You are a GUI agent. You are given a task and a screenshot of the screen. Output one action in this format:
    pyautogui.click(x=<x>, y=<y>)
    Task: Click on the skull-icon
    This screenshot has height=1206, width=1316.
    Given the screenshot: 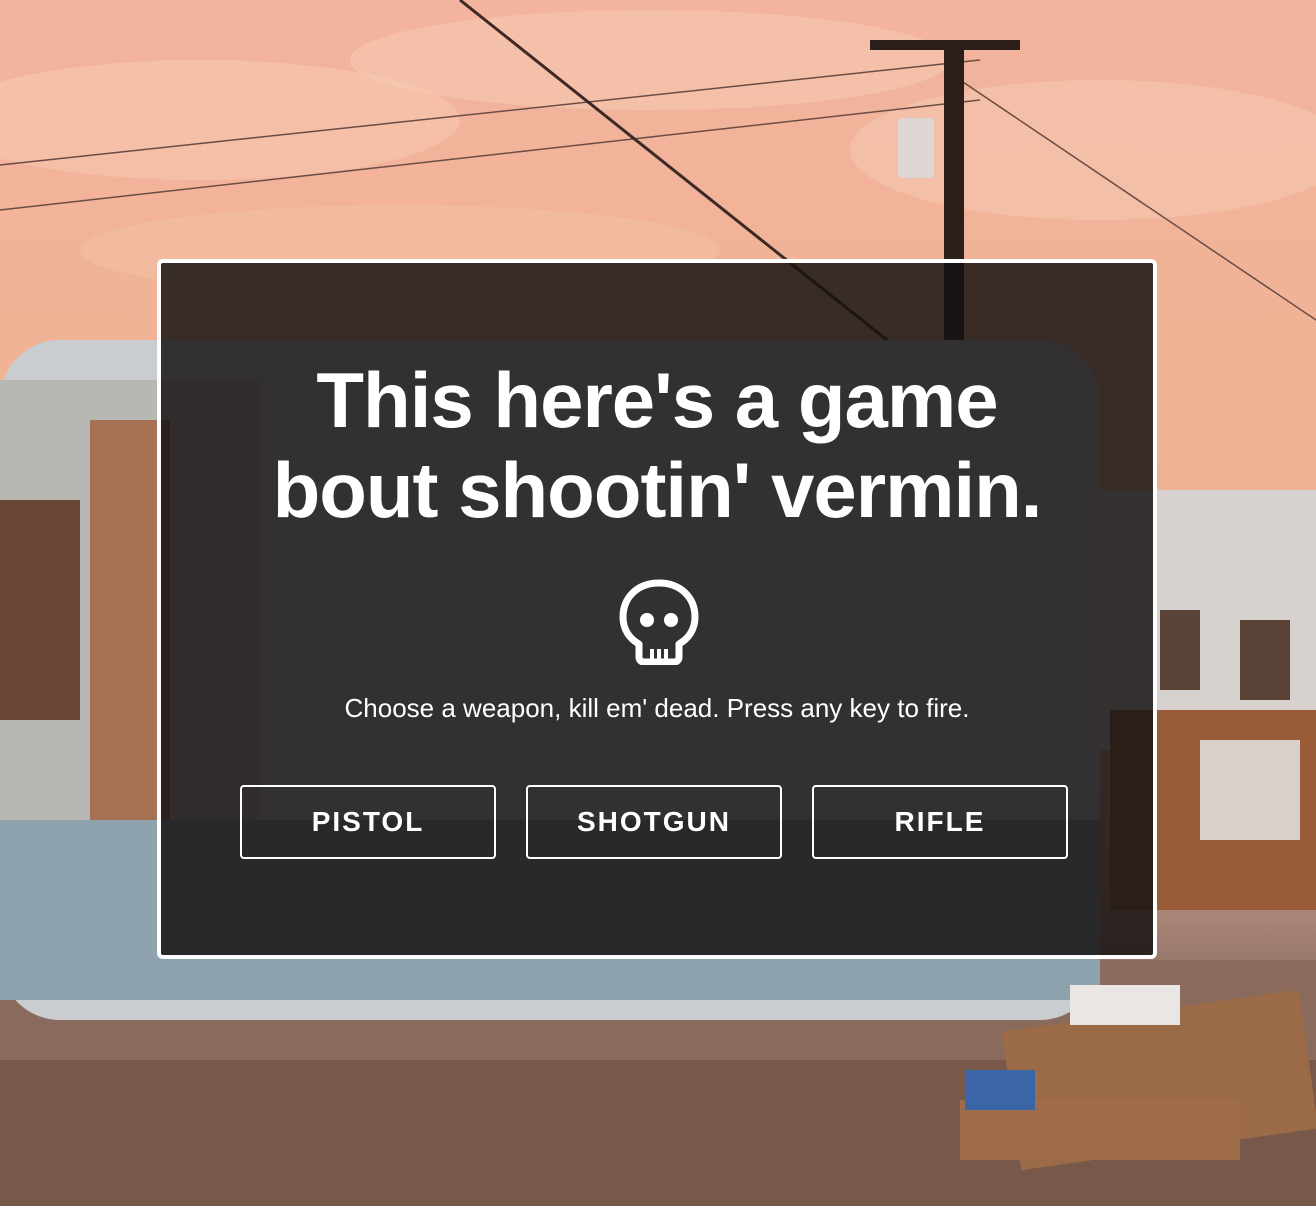 What is the action you would take?
    pyautogui.click(x=659, y=622)
    